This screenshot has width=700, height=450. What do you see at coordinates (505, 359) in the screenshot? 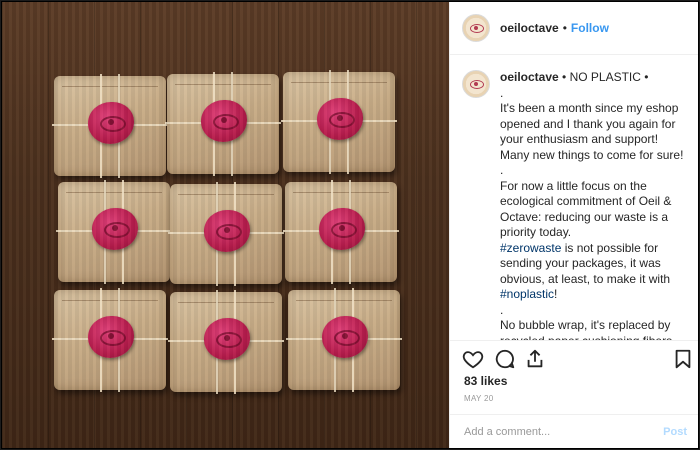
I see `comment-icon` at bounding box center [505, 359].